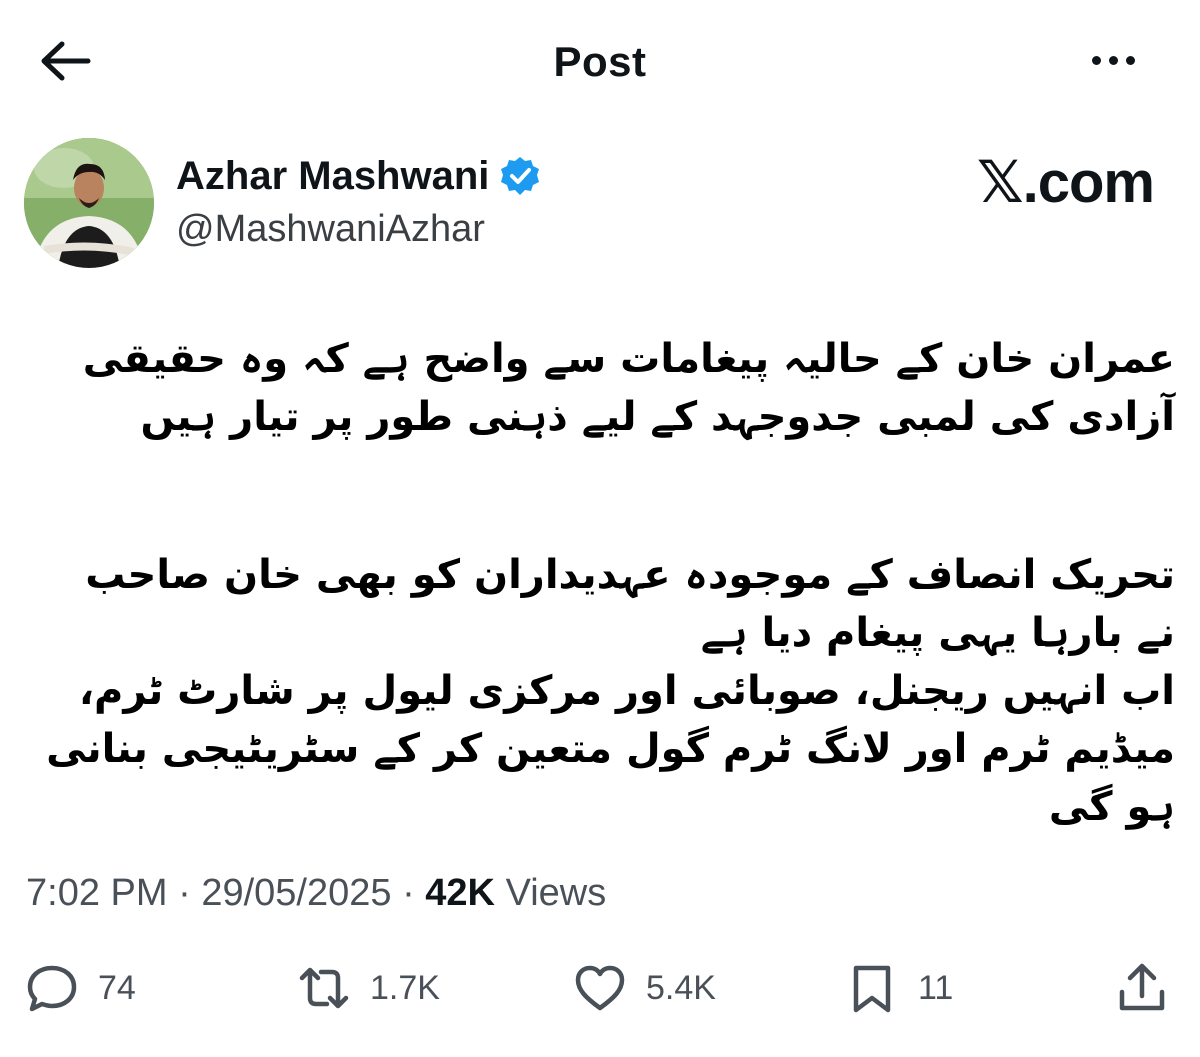 This screenshot has height=1057, width=1200. I want to click on avatar, so click(89, 203).